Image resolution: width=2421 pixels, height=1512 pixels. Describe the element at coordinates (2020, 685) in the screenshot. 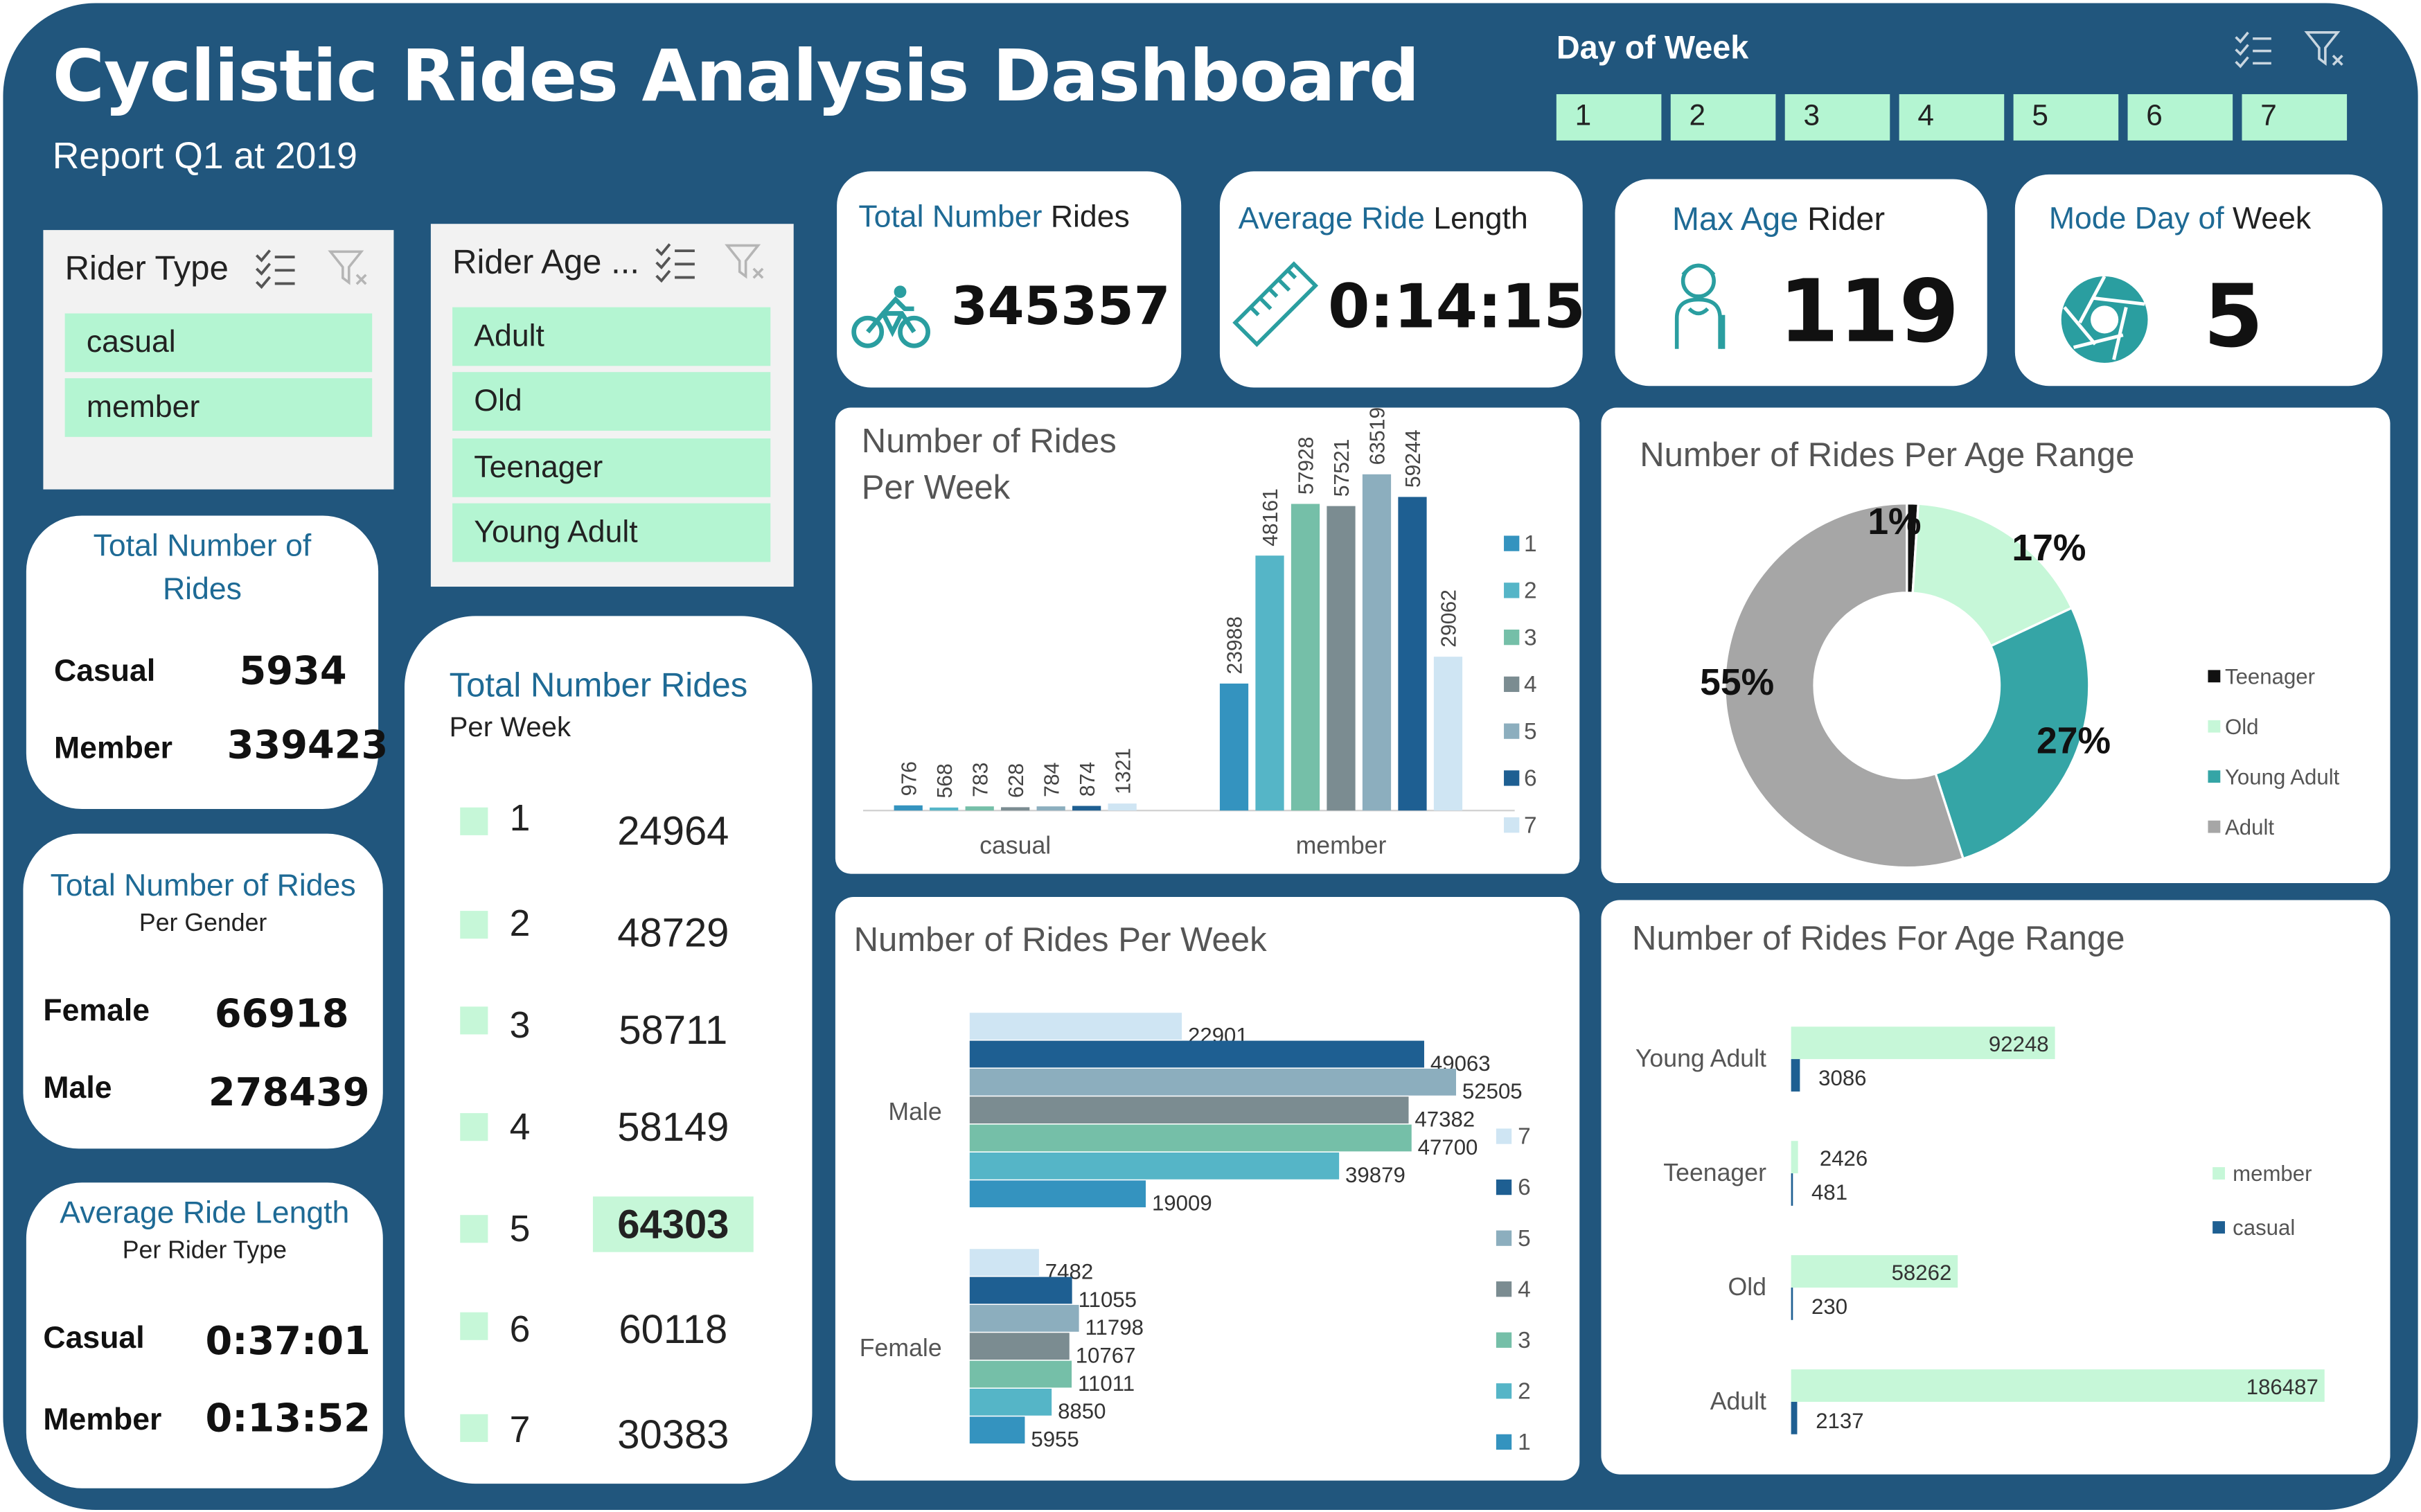

I see `age-range-donut-chart: 1% 17% 27% 55% Teenager Old Young Adult Adult` at that location.